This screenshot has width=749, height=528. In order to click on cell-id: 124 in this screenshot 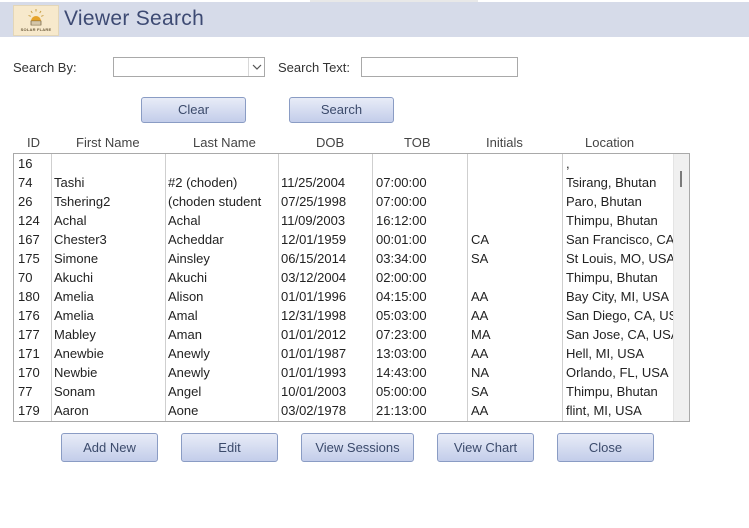, I will do `click(29, 220)`.